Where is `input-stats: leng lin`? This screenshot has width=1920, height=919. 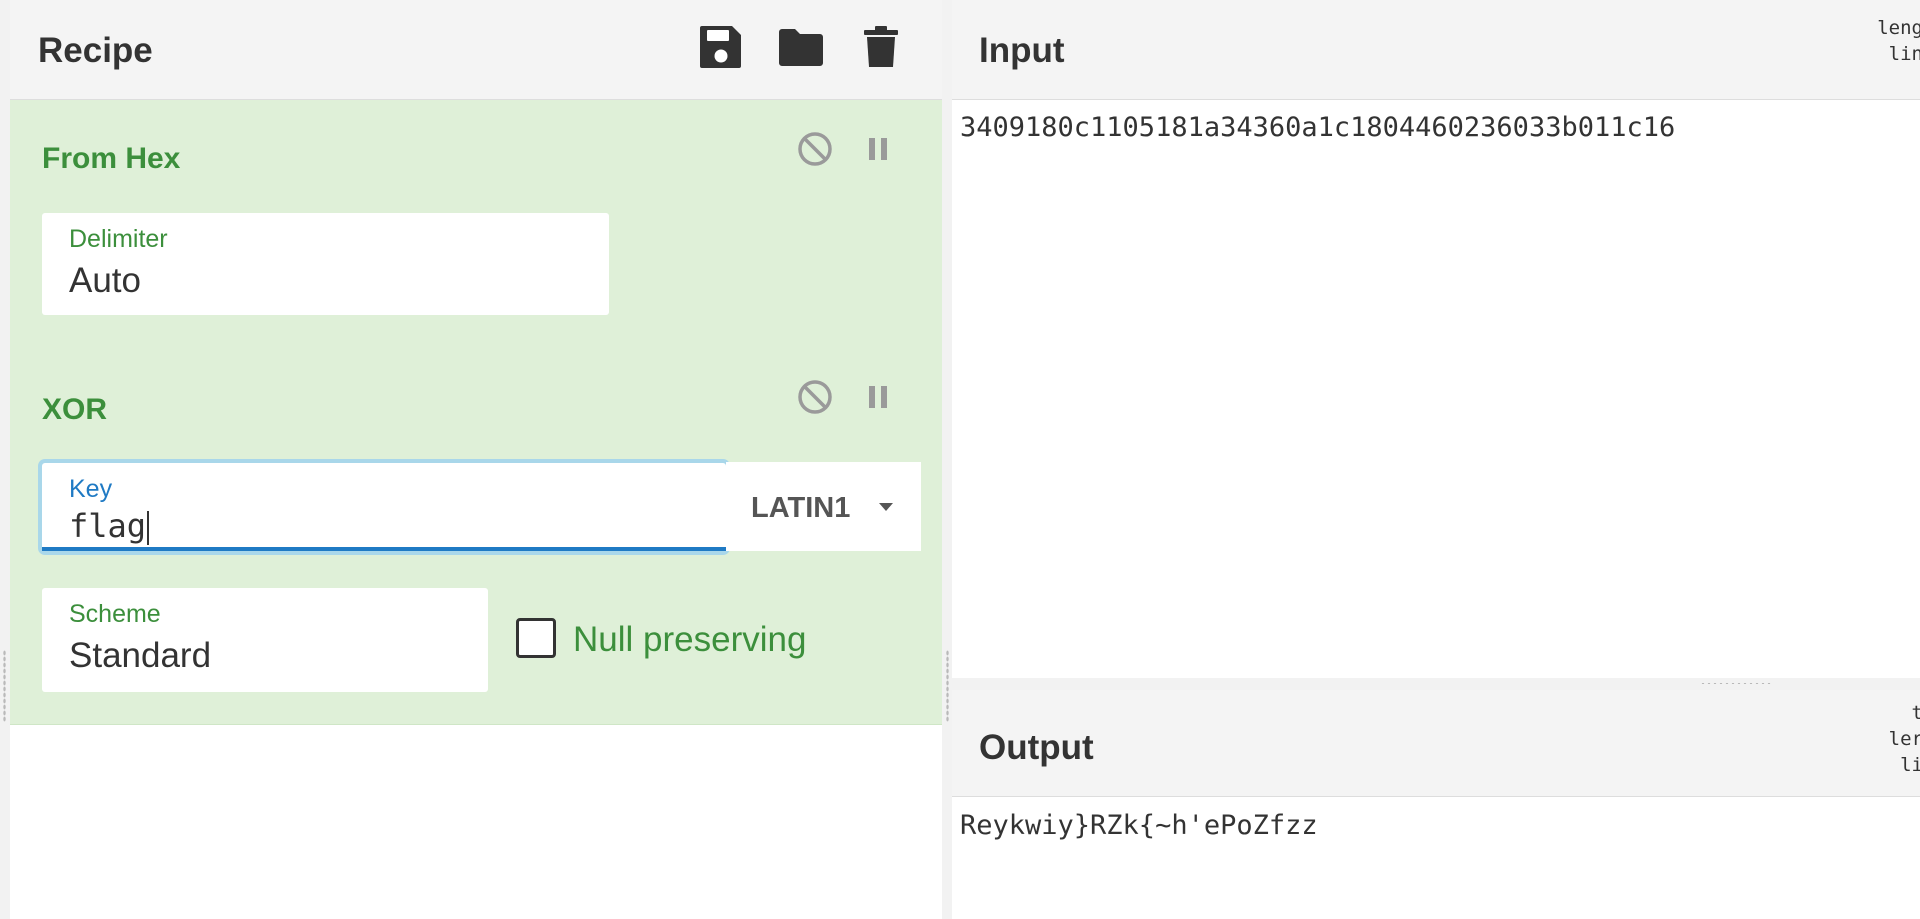
input-stats: leng lin is located at coordinates (1898, 41).